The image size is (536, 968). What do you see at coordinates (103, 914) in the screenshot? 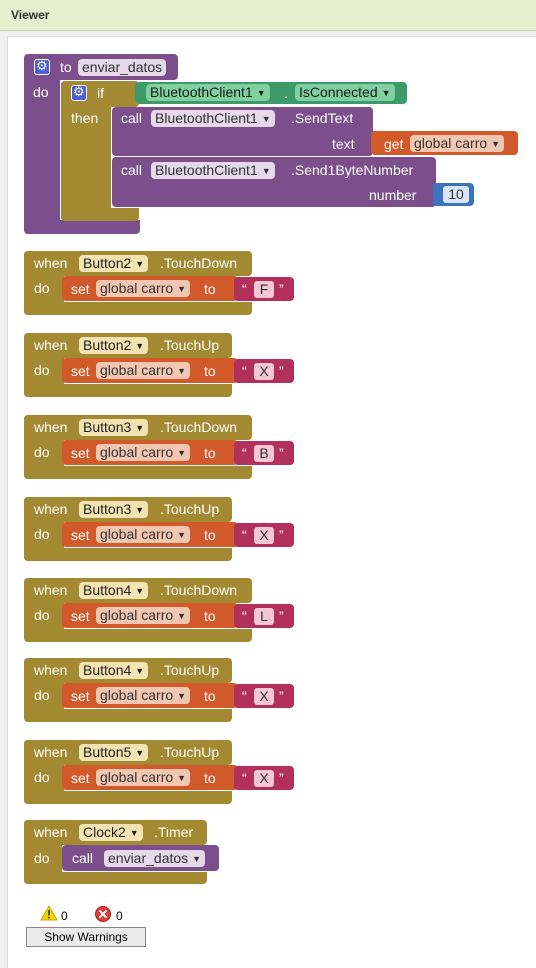
I see `error-icon` at bounding box center [103, 914].